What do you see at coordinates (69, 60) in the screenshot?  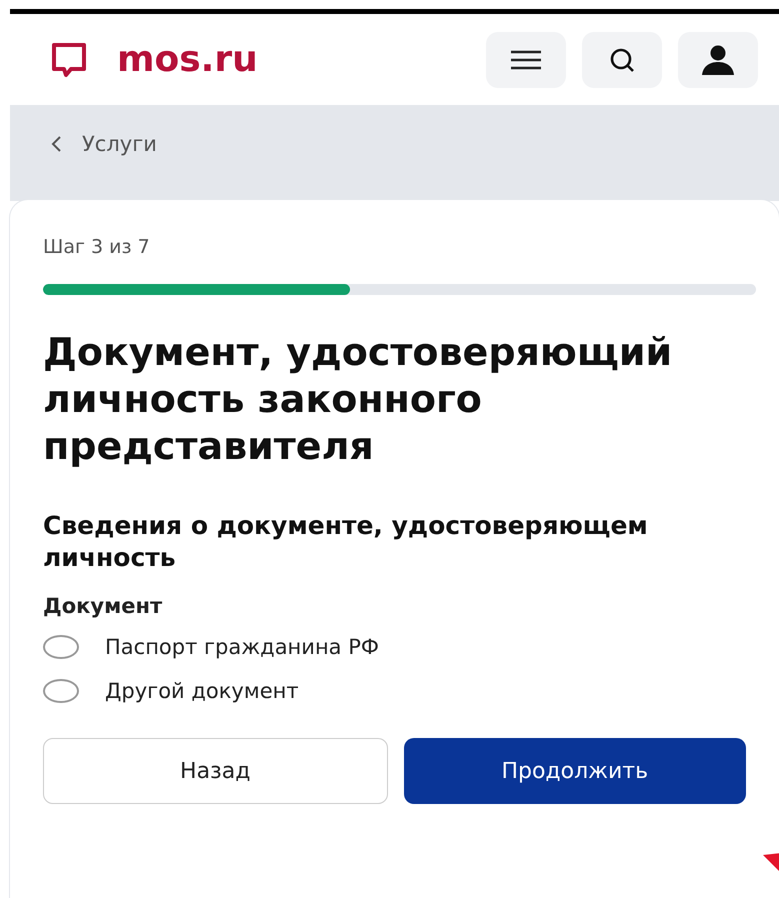 I see `speech-bubble-icon` at bounding box center [69, 60].